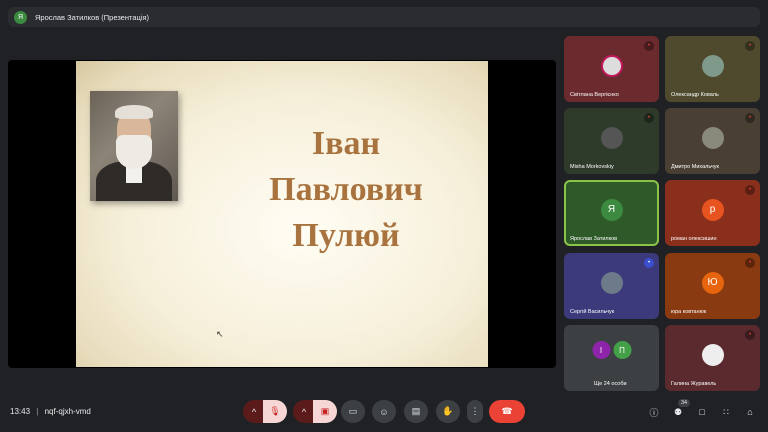 The width and height of the screenshot is (768, 432). Describe the element at coordinates (67, 411) in the screenshot. I see `meeting-code: nqf-qjxh-vmd` at that location.